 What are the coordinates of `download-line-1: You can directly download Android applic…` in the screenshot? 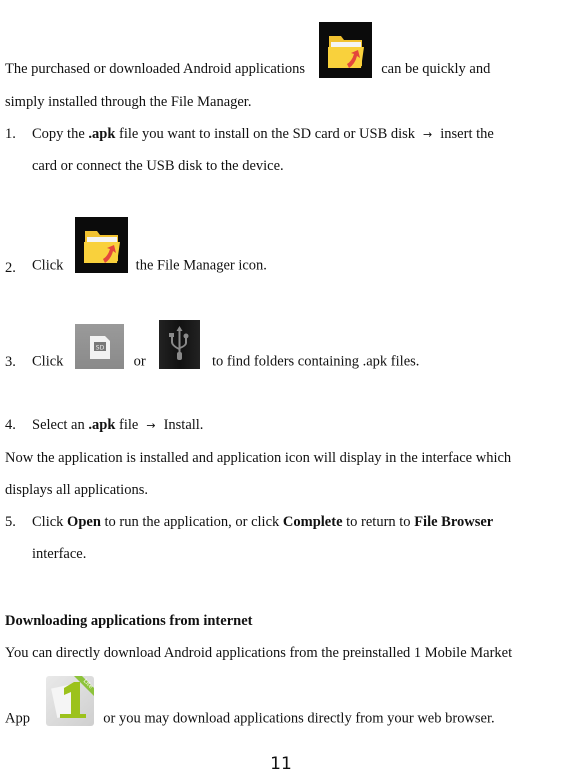 It's located at (259, 653).